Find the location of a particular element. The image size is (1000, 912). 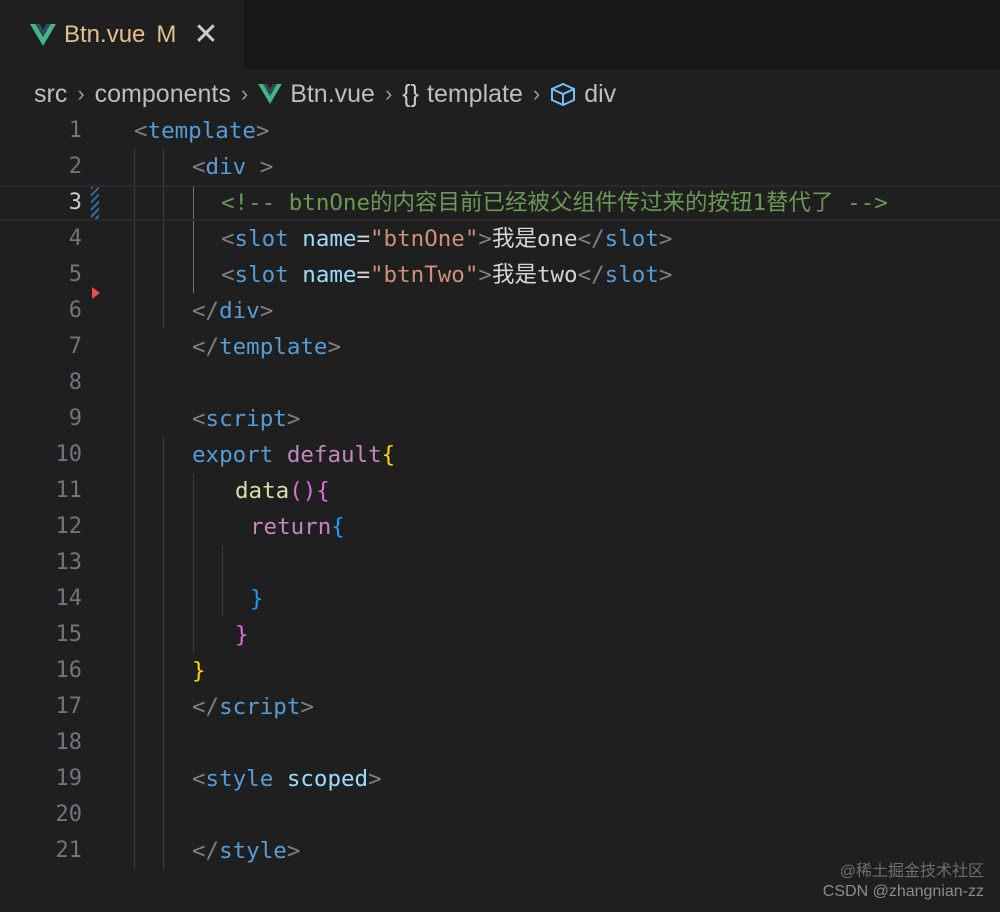

tab-bar: Btn.vue M ✕ is located at coordinates (500, 35).